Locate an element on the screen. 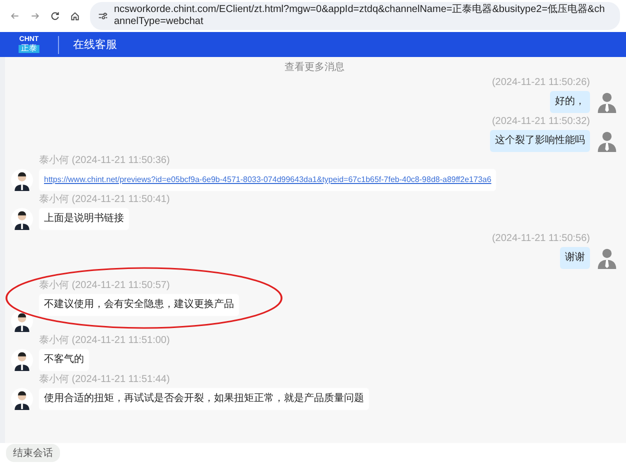 This screenshot has height=463, width=626. message-time: (2024-11-21 11:50:56) is located at coordinates (541, 239).